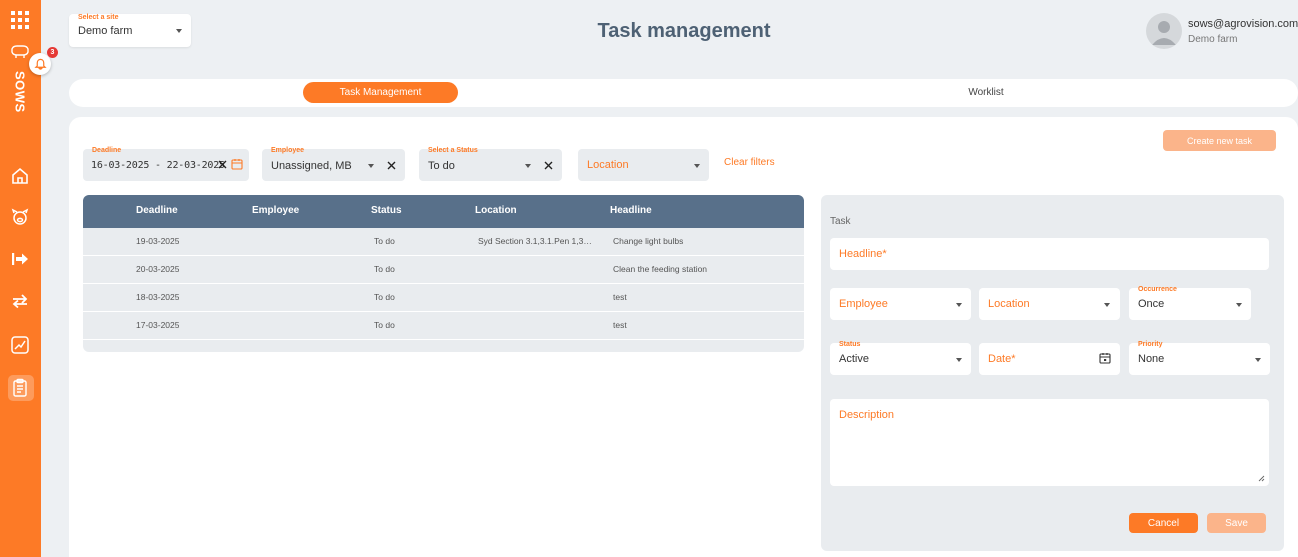 This screenshot has height=557, width=1298. Describe the element at coordinates (311, 166) in the screenshot. I see `employee-filter-value: Unassigned, MB` at that location.